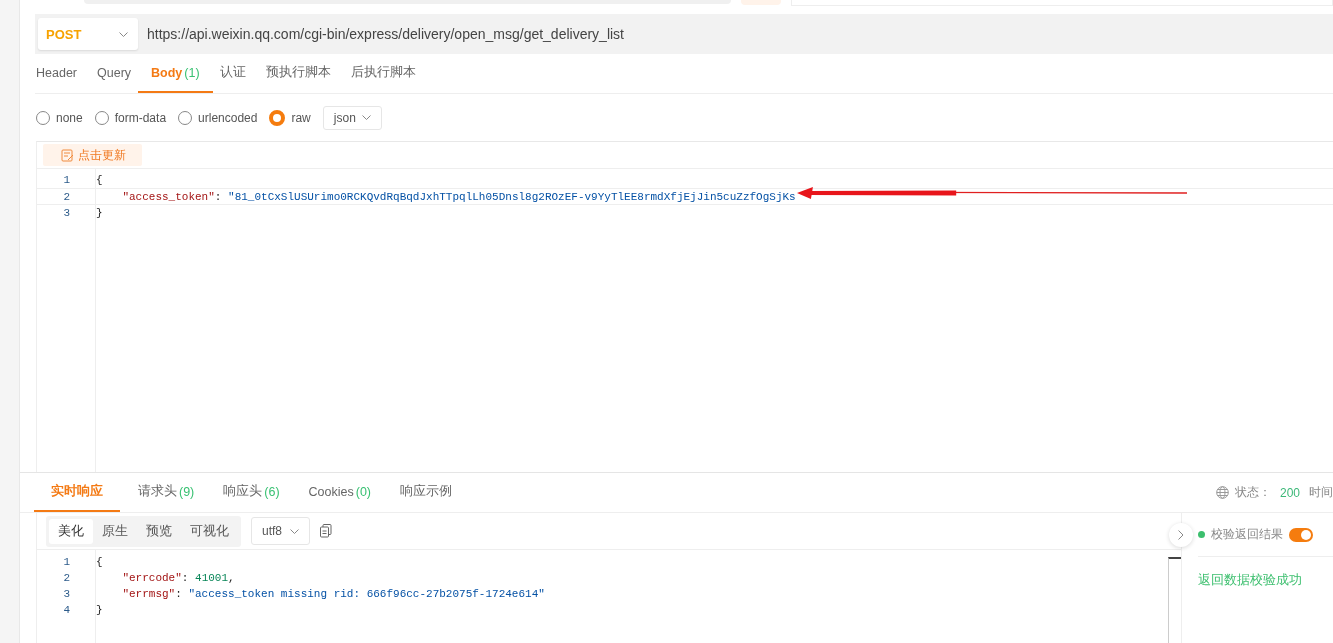  I want to click on status-code: 200, so click(1289, 492).